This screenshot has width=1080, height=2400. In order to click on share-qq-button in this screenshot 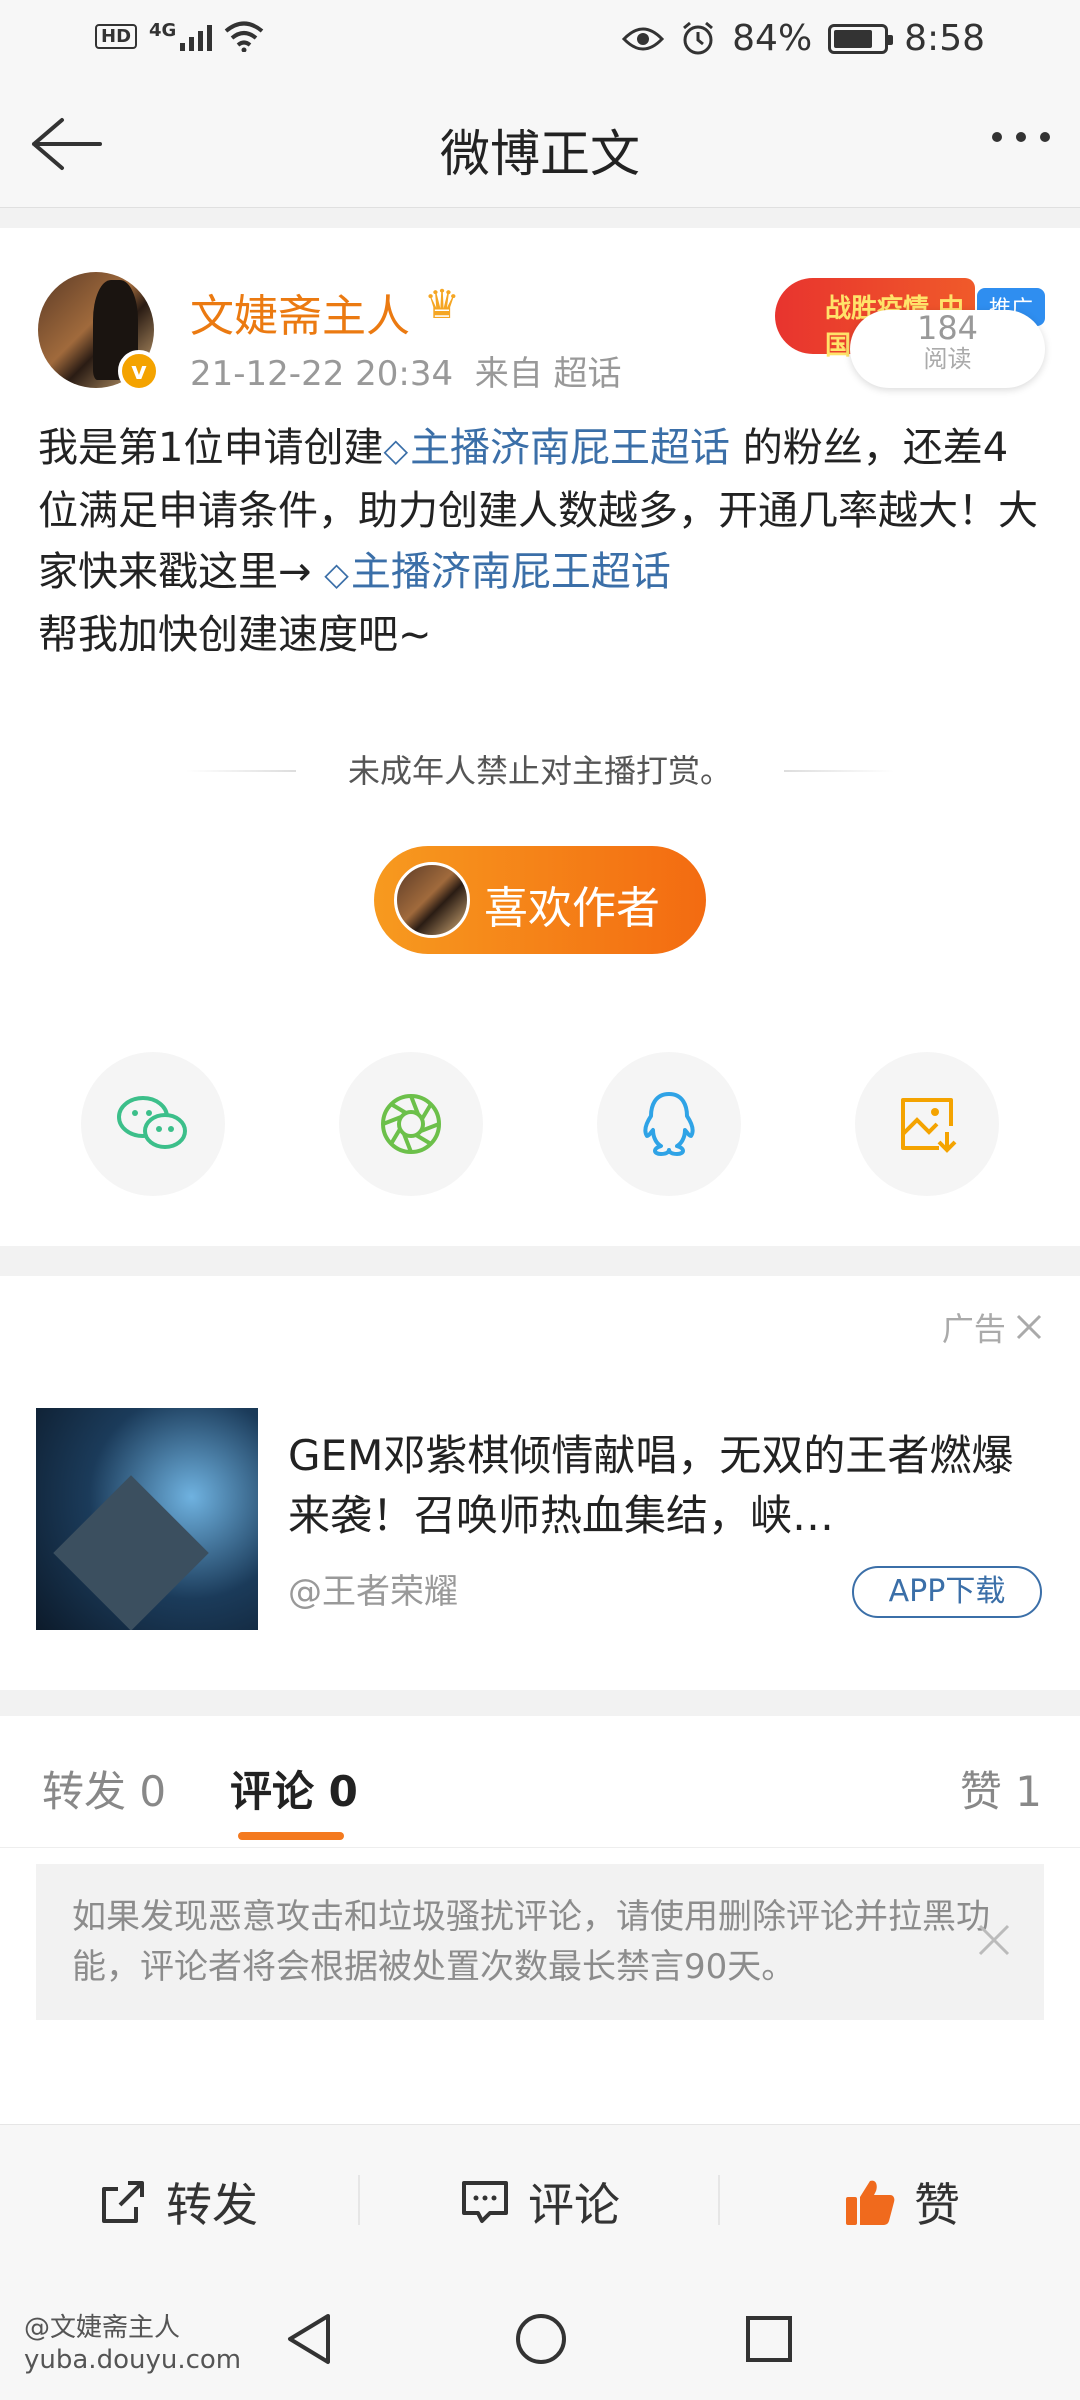, I will do `click(669, 1124)`.